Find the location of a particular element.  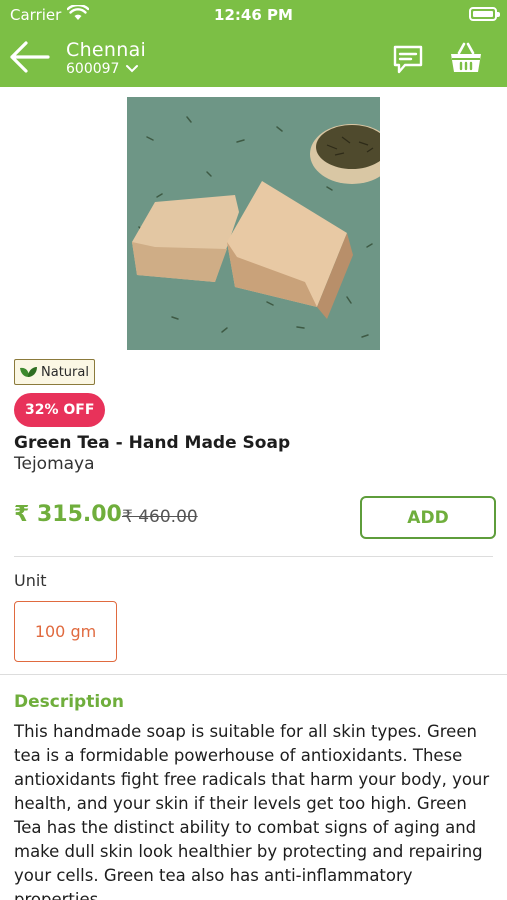

location-selector: Chennai 600097 is located at coordinates (106, 58).